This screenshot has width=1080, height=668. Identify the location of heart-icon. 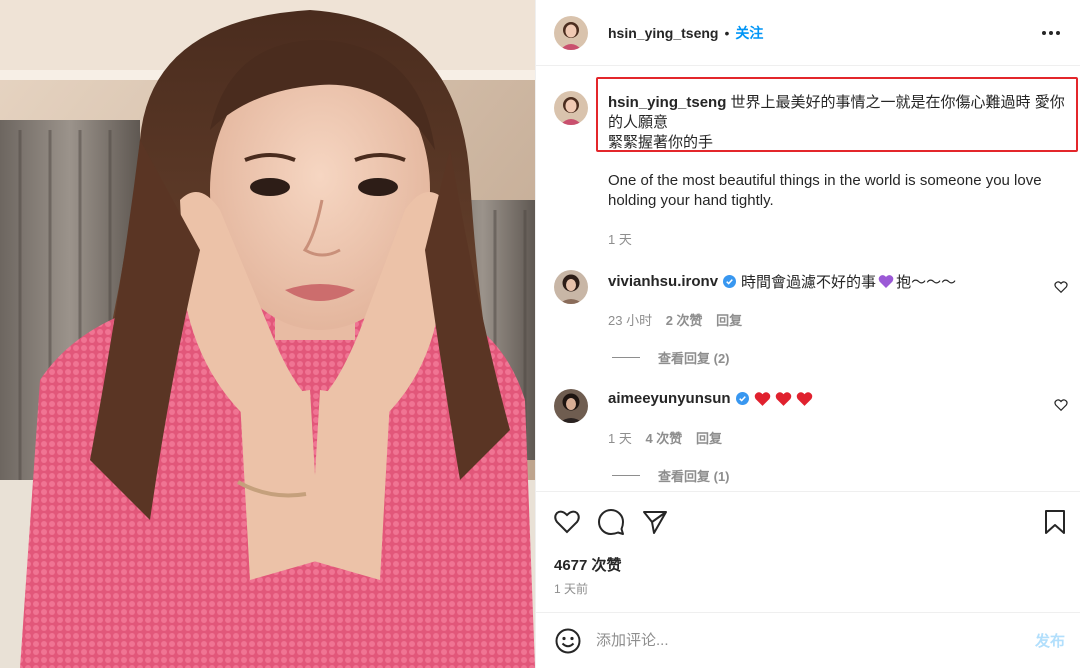
(567, 522).